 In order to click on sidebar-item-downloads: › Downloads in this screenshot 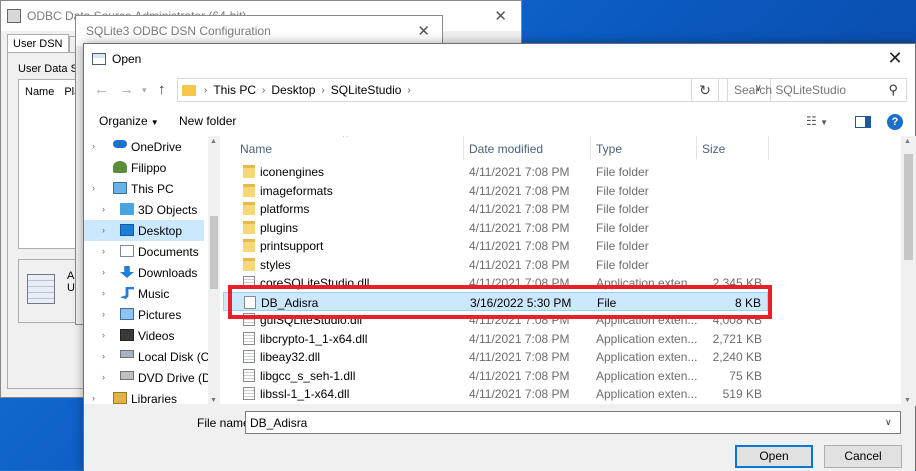, I will do `click(144, 272)`.